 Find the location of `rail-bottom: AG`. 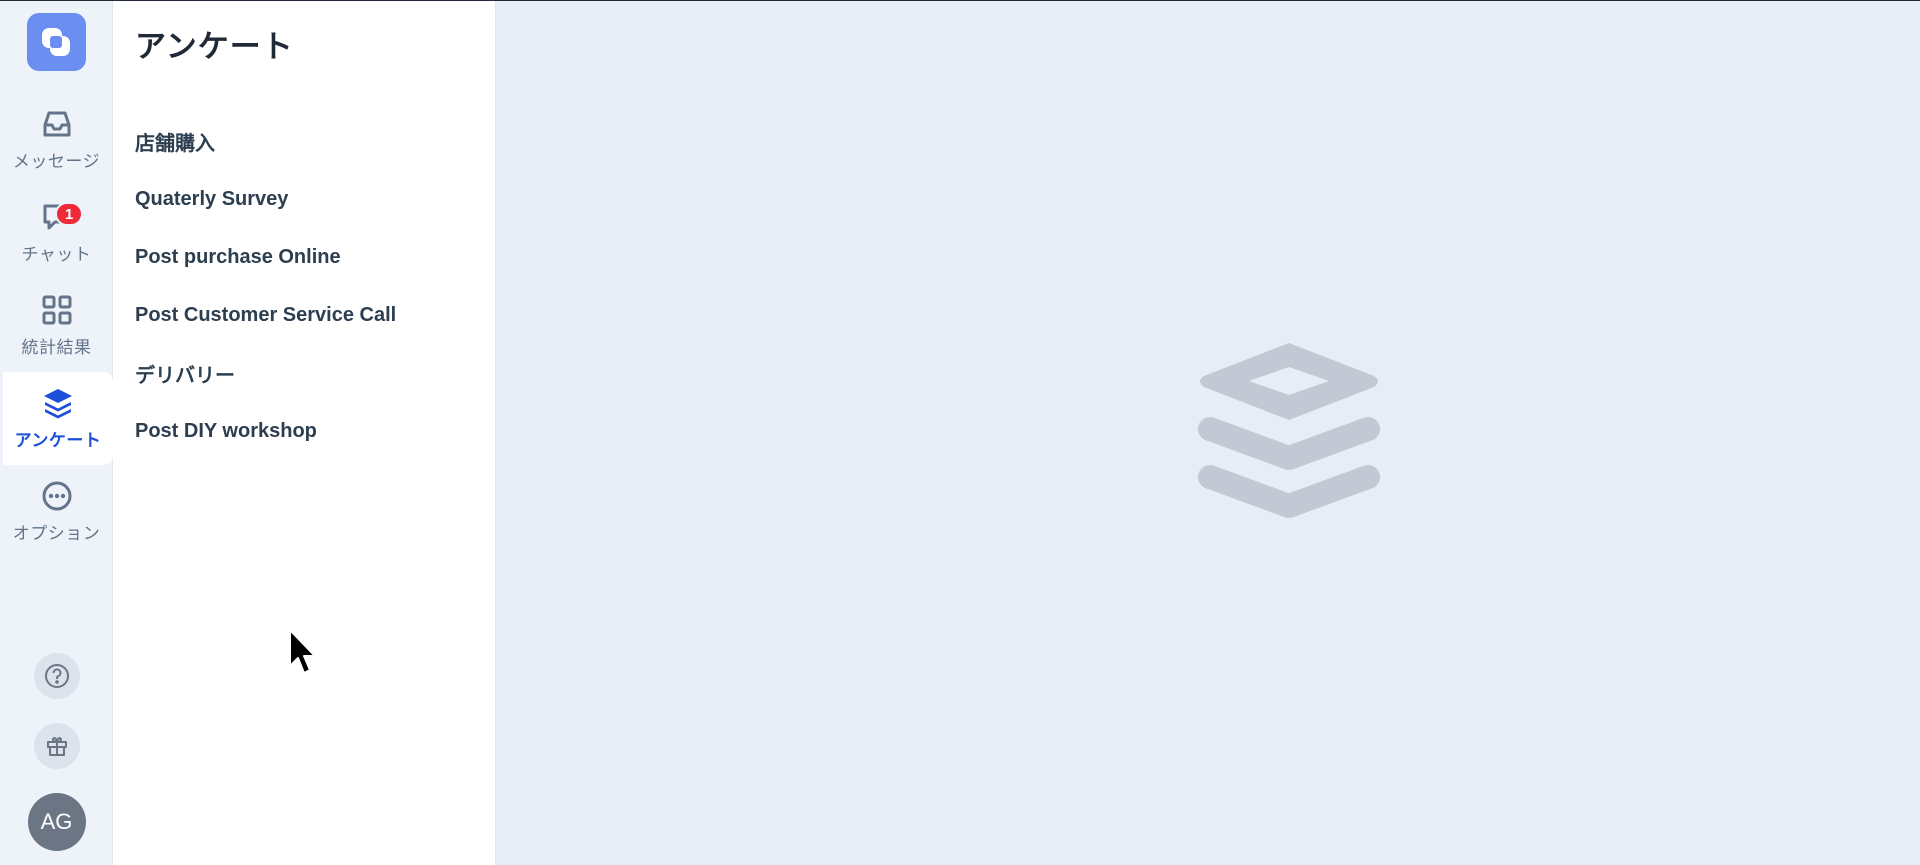

rail-bottom: AG is located at coordinates (56, 759).